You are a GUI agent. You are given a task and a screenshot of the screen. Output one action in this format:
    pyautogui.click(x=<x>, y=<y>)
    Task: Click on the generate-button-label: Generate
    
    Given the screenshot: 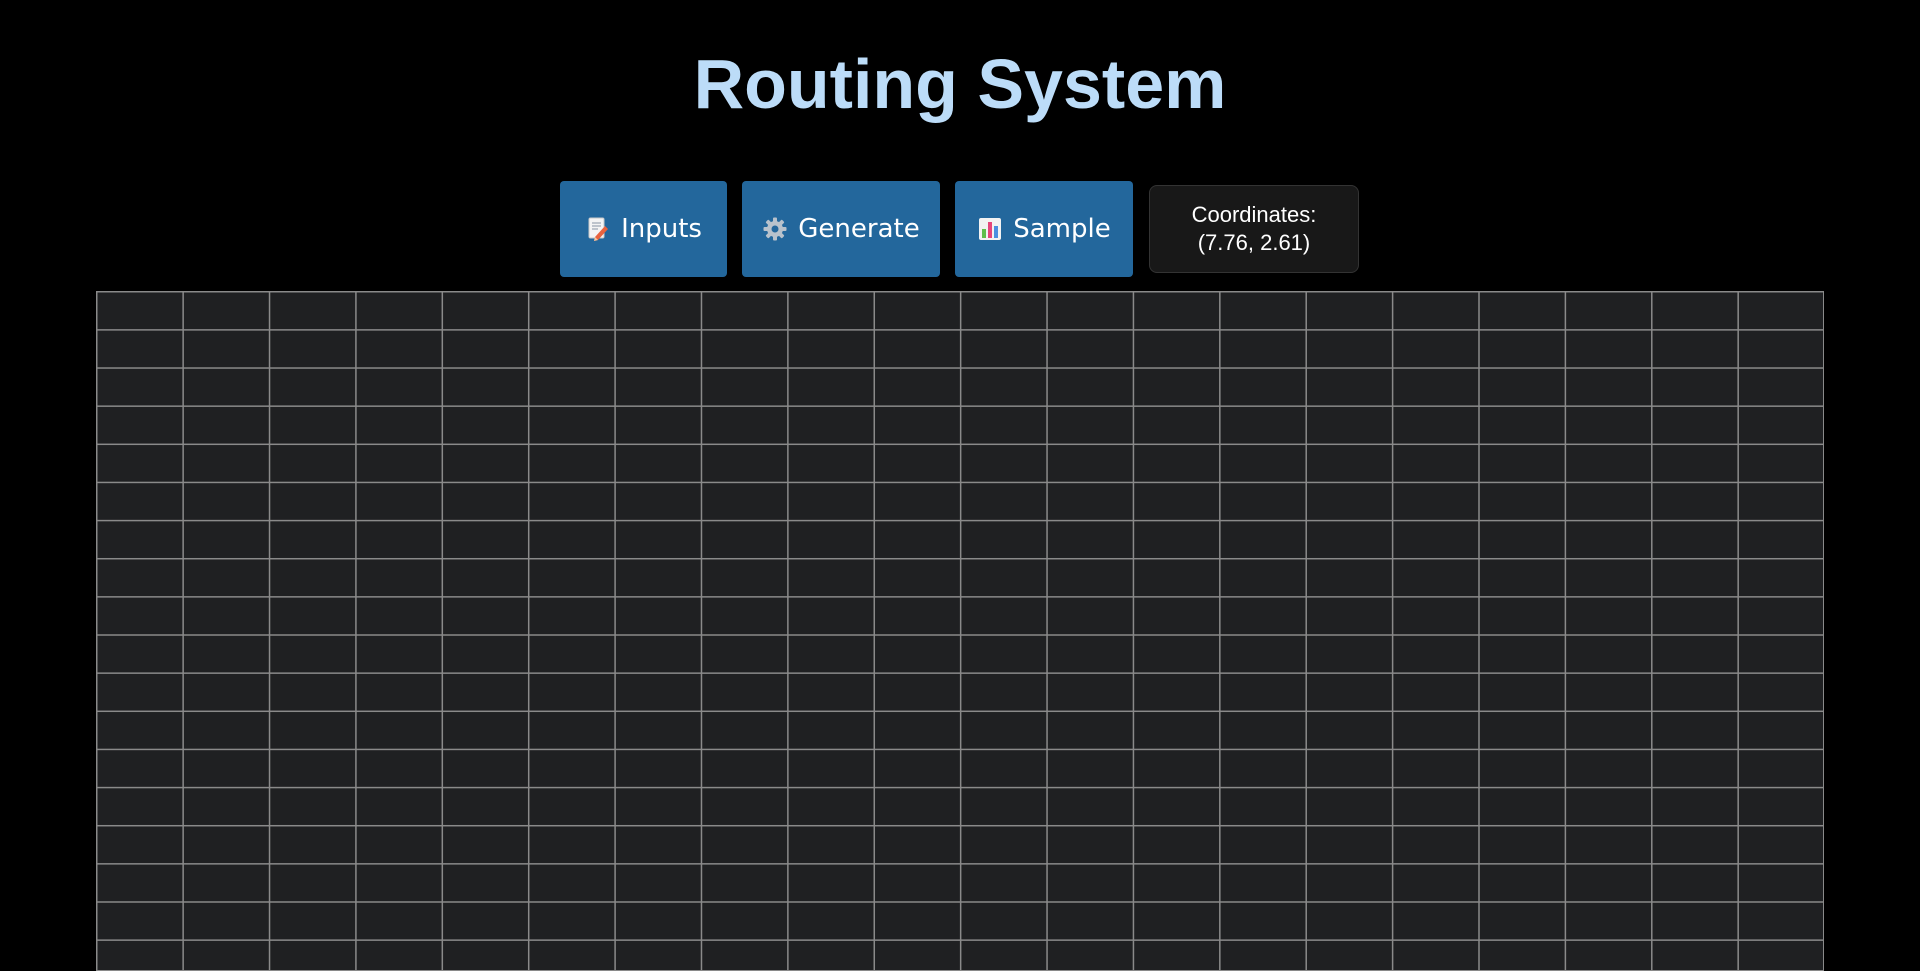 What is the action you would take?
    pyautogui.click(x=859, y=229)
    